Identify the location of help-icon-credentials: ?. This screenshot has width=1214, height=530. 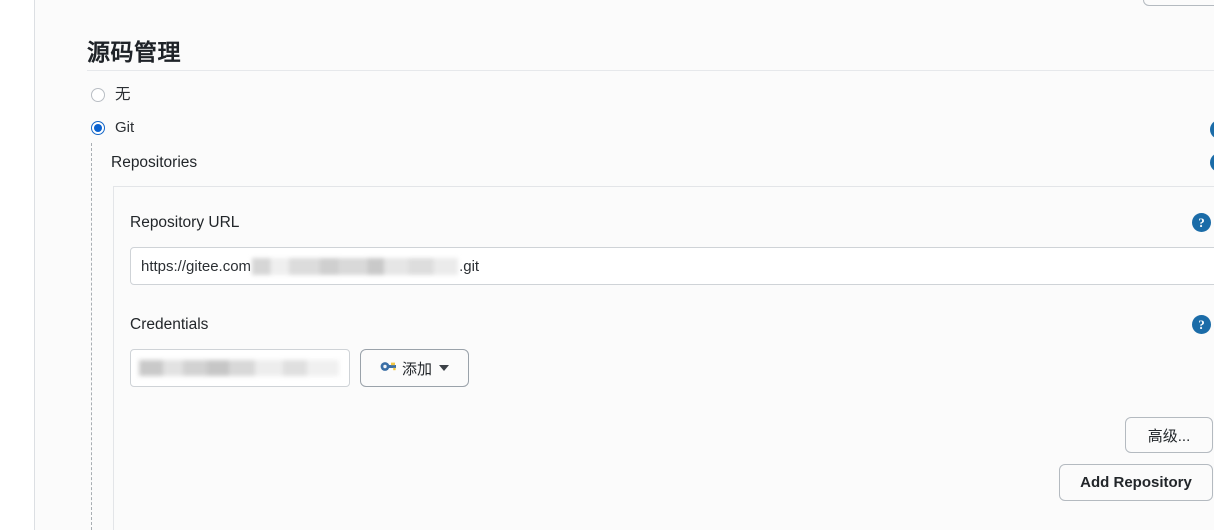
(1201, 324).